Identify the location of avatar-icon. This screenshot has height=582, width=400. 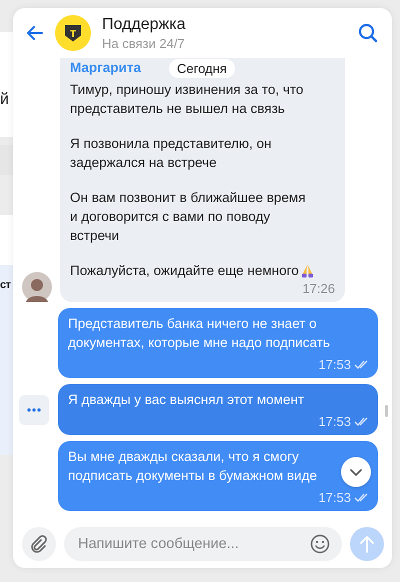
(37, 287).